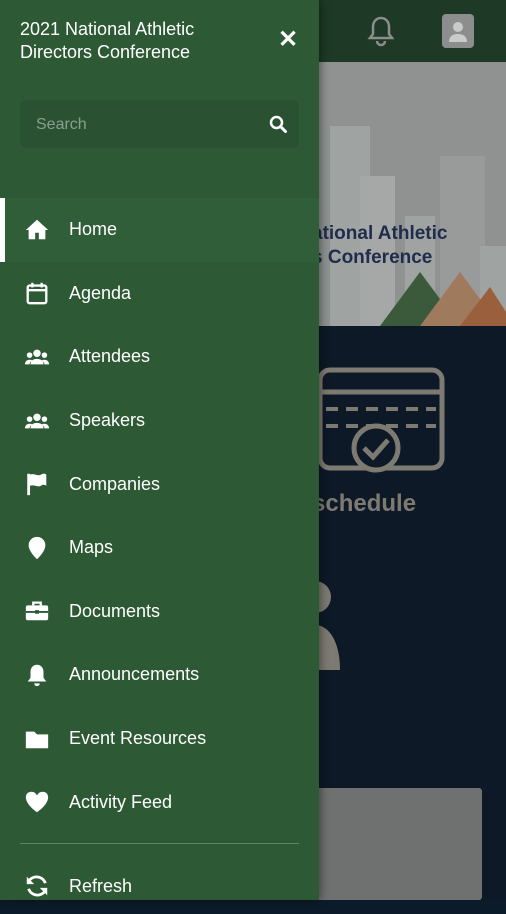 This screenshot has height=914, width=506. What do you see at coordinates (37, 230) in the screenshot?
I see `home-icon` at bounding box center [37, 230].